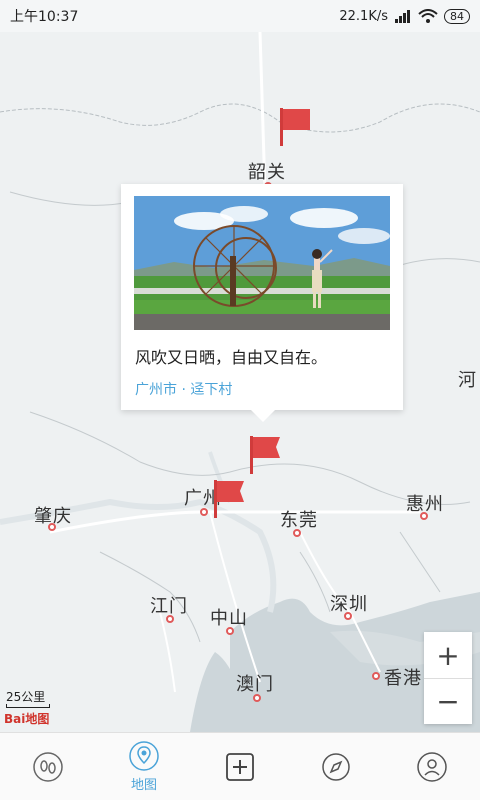 This screenshot has width=480, height=800. Describe the element at coordinates (448, 655) in the screenshot. I see `zoom-in-button: +` at that location.